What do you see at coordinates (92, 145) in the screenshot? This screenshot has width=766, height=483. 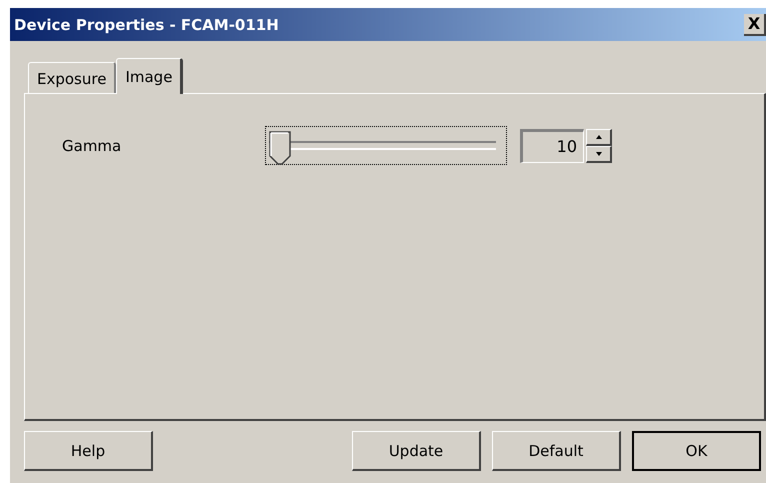 I see `setting-label: Gamma` at bounding box center [92, 145].